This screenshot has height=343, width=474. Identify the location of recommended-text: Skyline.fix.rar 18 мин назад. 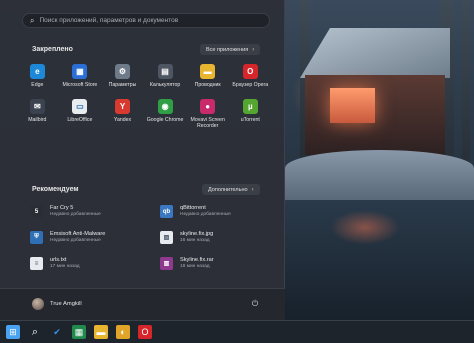
(197, 263).